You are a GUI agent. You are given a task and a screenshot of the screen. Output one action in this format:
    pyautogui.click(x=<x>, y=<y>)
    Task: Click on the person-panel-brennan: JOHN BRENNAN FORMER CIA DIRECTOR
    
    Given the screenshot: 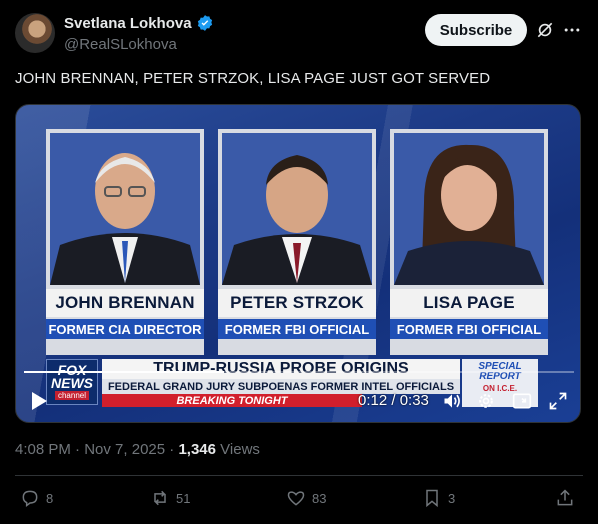 What is the action you would take?
    pyautogui.click(x=125, y=242)
    